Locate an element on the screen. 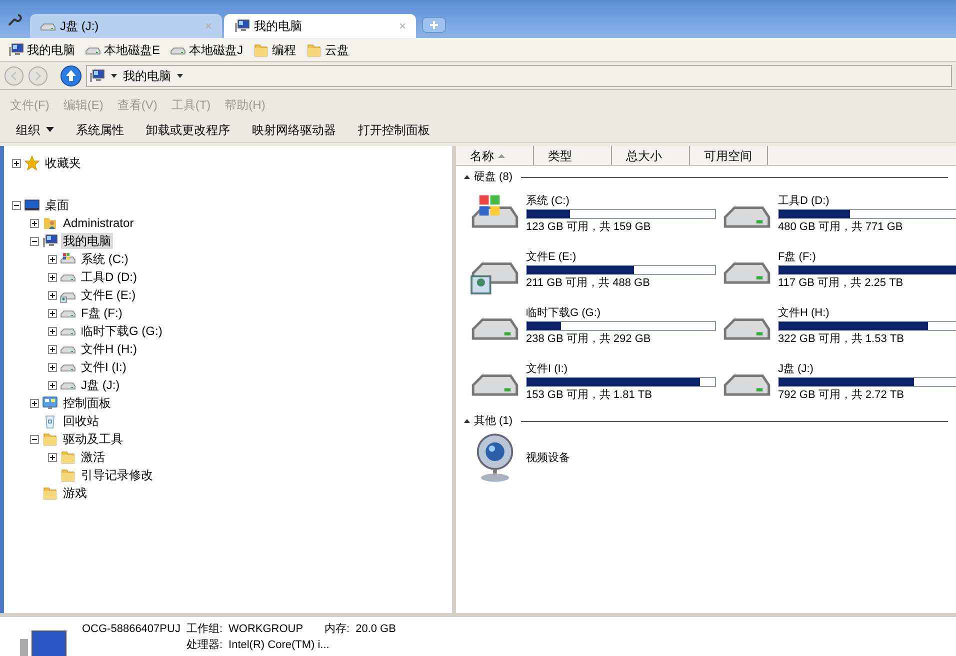 Image resolution: width=956 pixels, height=656 pixels. drive-space-text: 153 GB 可用，共 1.81 TB is located at coordinates (589, 395).